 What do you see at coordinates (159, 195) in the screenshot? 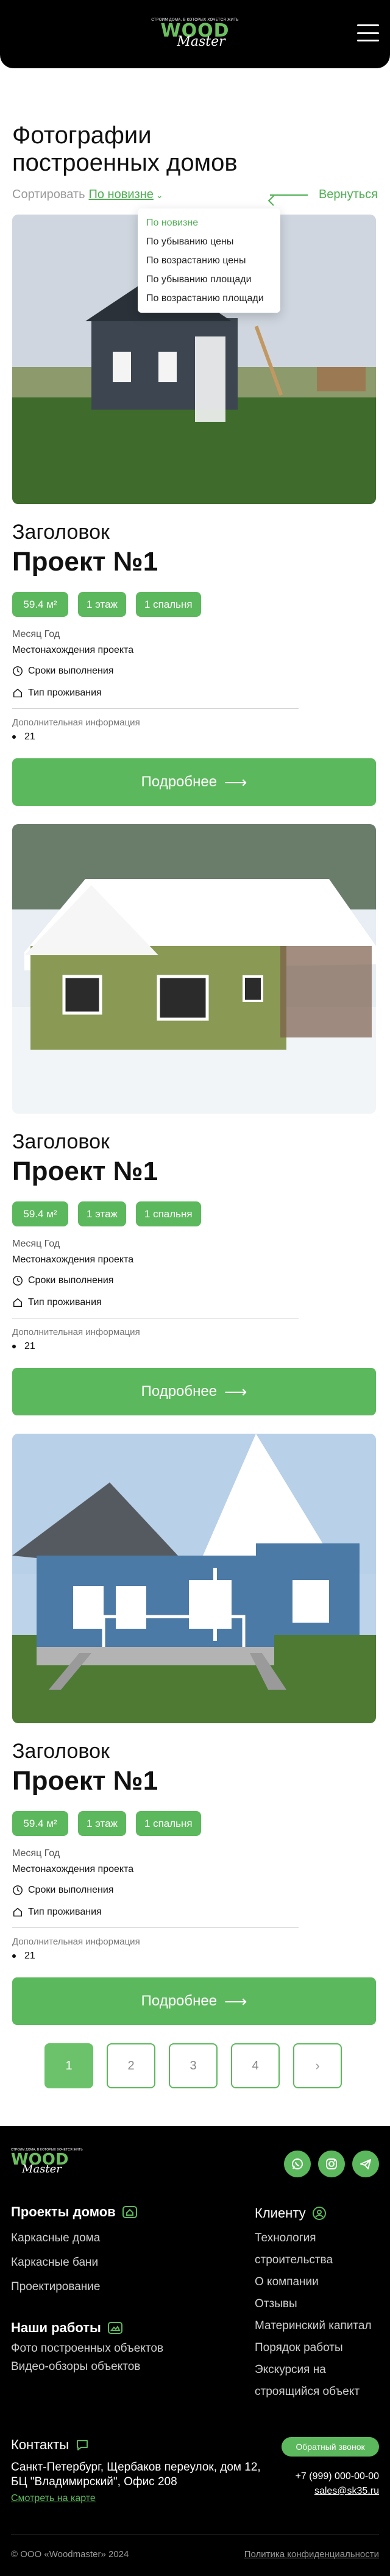
I see `chevron-down-icon: ⌄` at bounding box center [159, 195].